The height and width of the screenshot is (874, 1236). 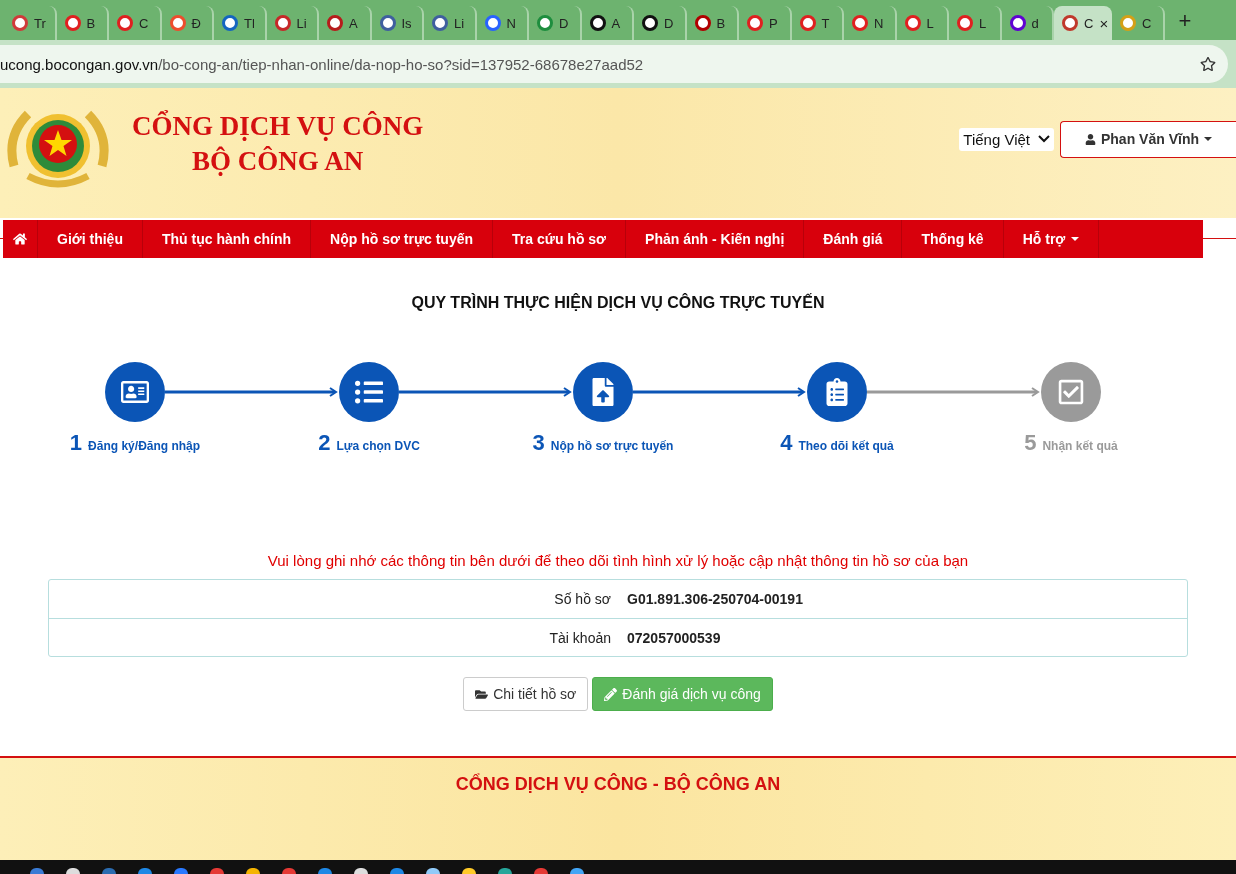 I want to click on menu-link: Giới thiệu, so click(x=90, y=239).